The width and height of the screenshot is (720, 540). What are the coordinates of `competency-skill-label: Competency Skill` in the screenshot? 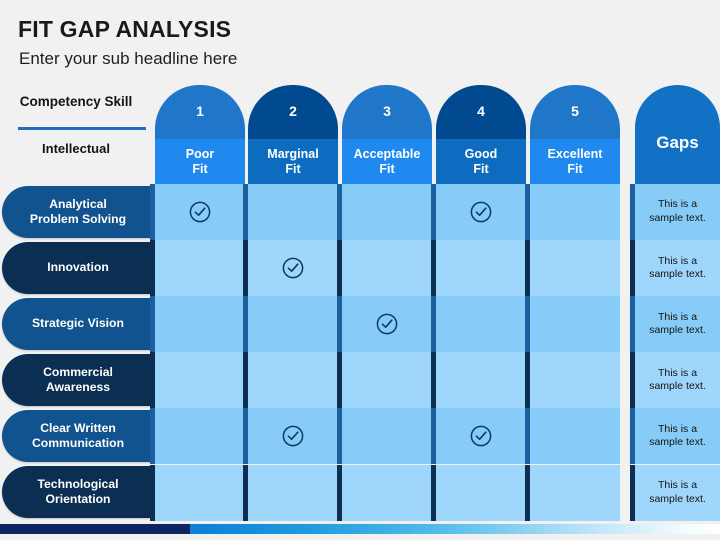 It's located at (76, 101).